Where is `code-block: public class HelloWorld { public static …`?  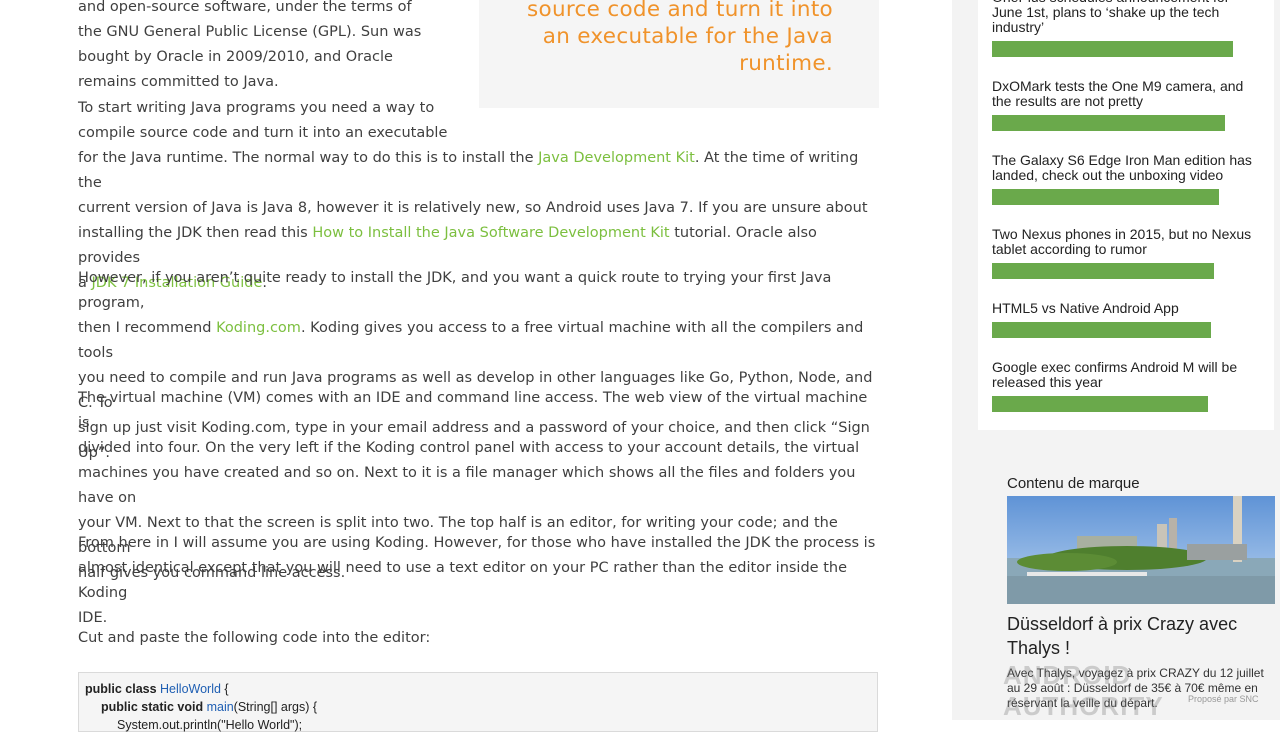
code-block: public class HelloWorld { public static … is located at coordinates (478, 702).